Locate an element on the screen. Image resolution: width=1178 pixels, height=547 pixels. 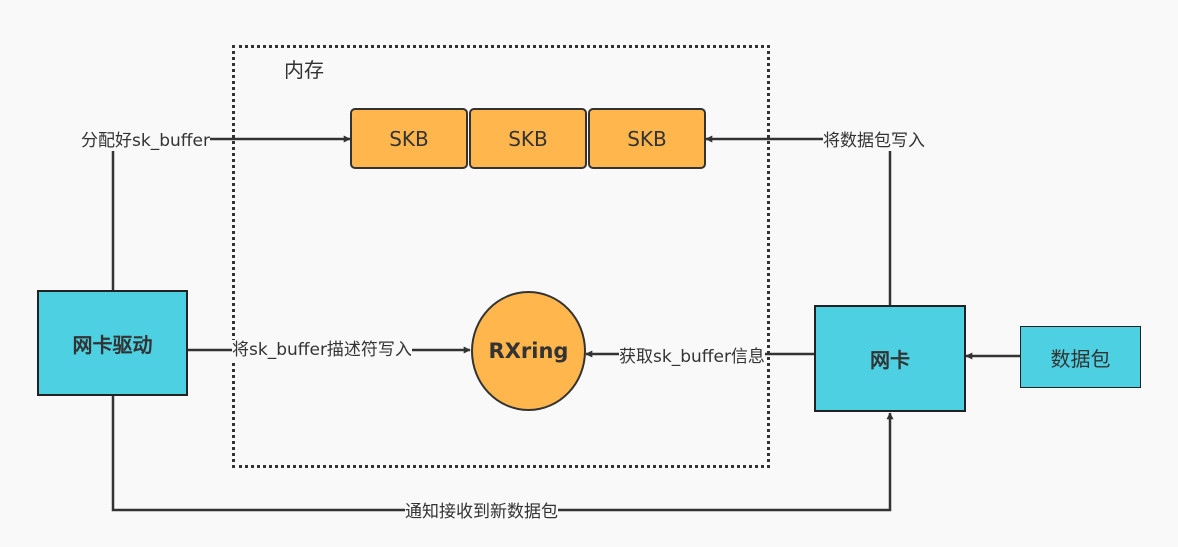
edge-label-write-descriptor: 将sk_buffer描述符写入 is located at coordinates (322, 350).